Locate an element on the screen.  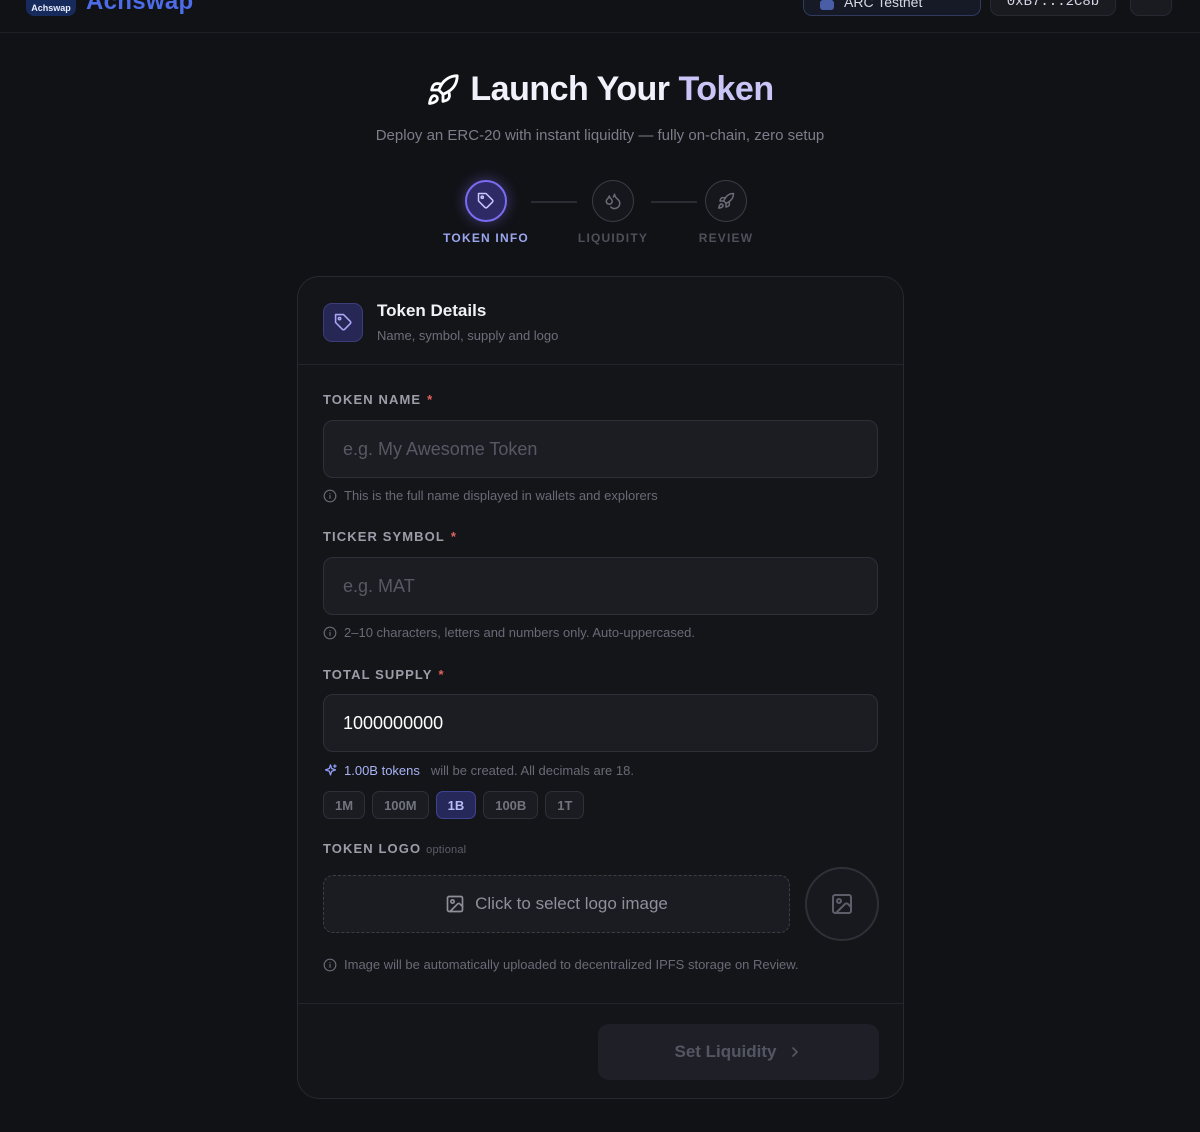
ticker-symbol-label: TICKER SYMBOL * is located at coordinates (390, 536).